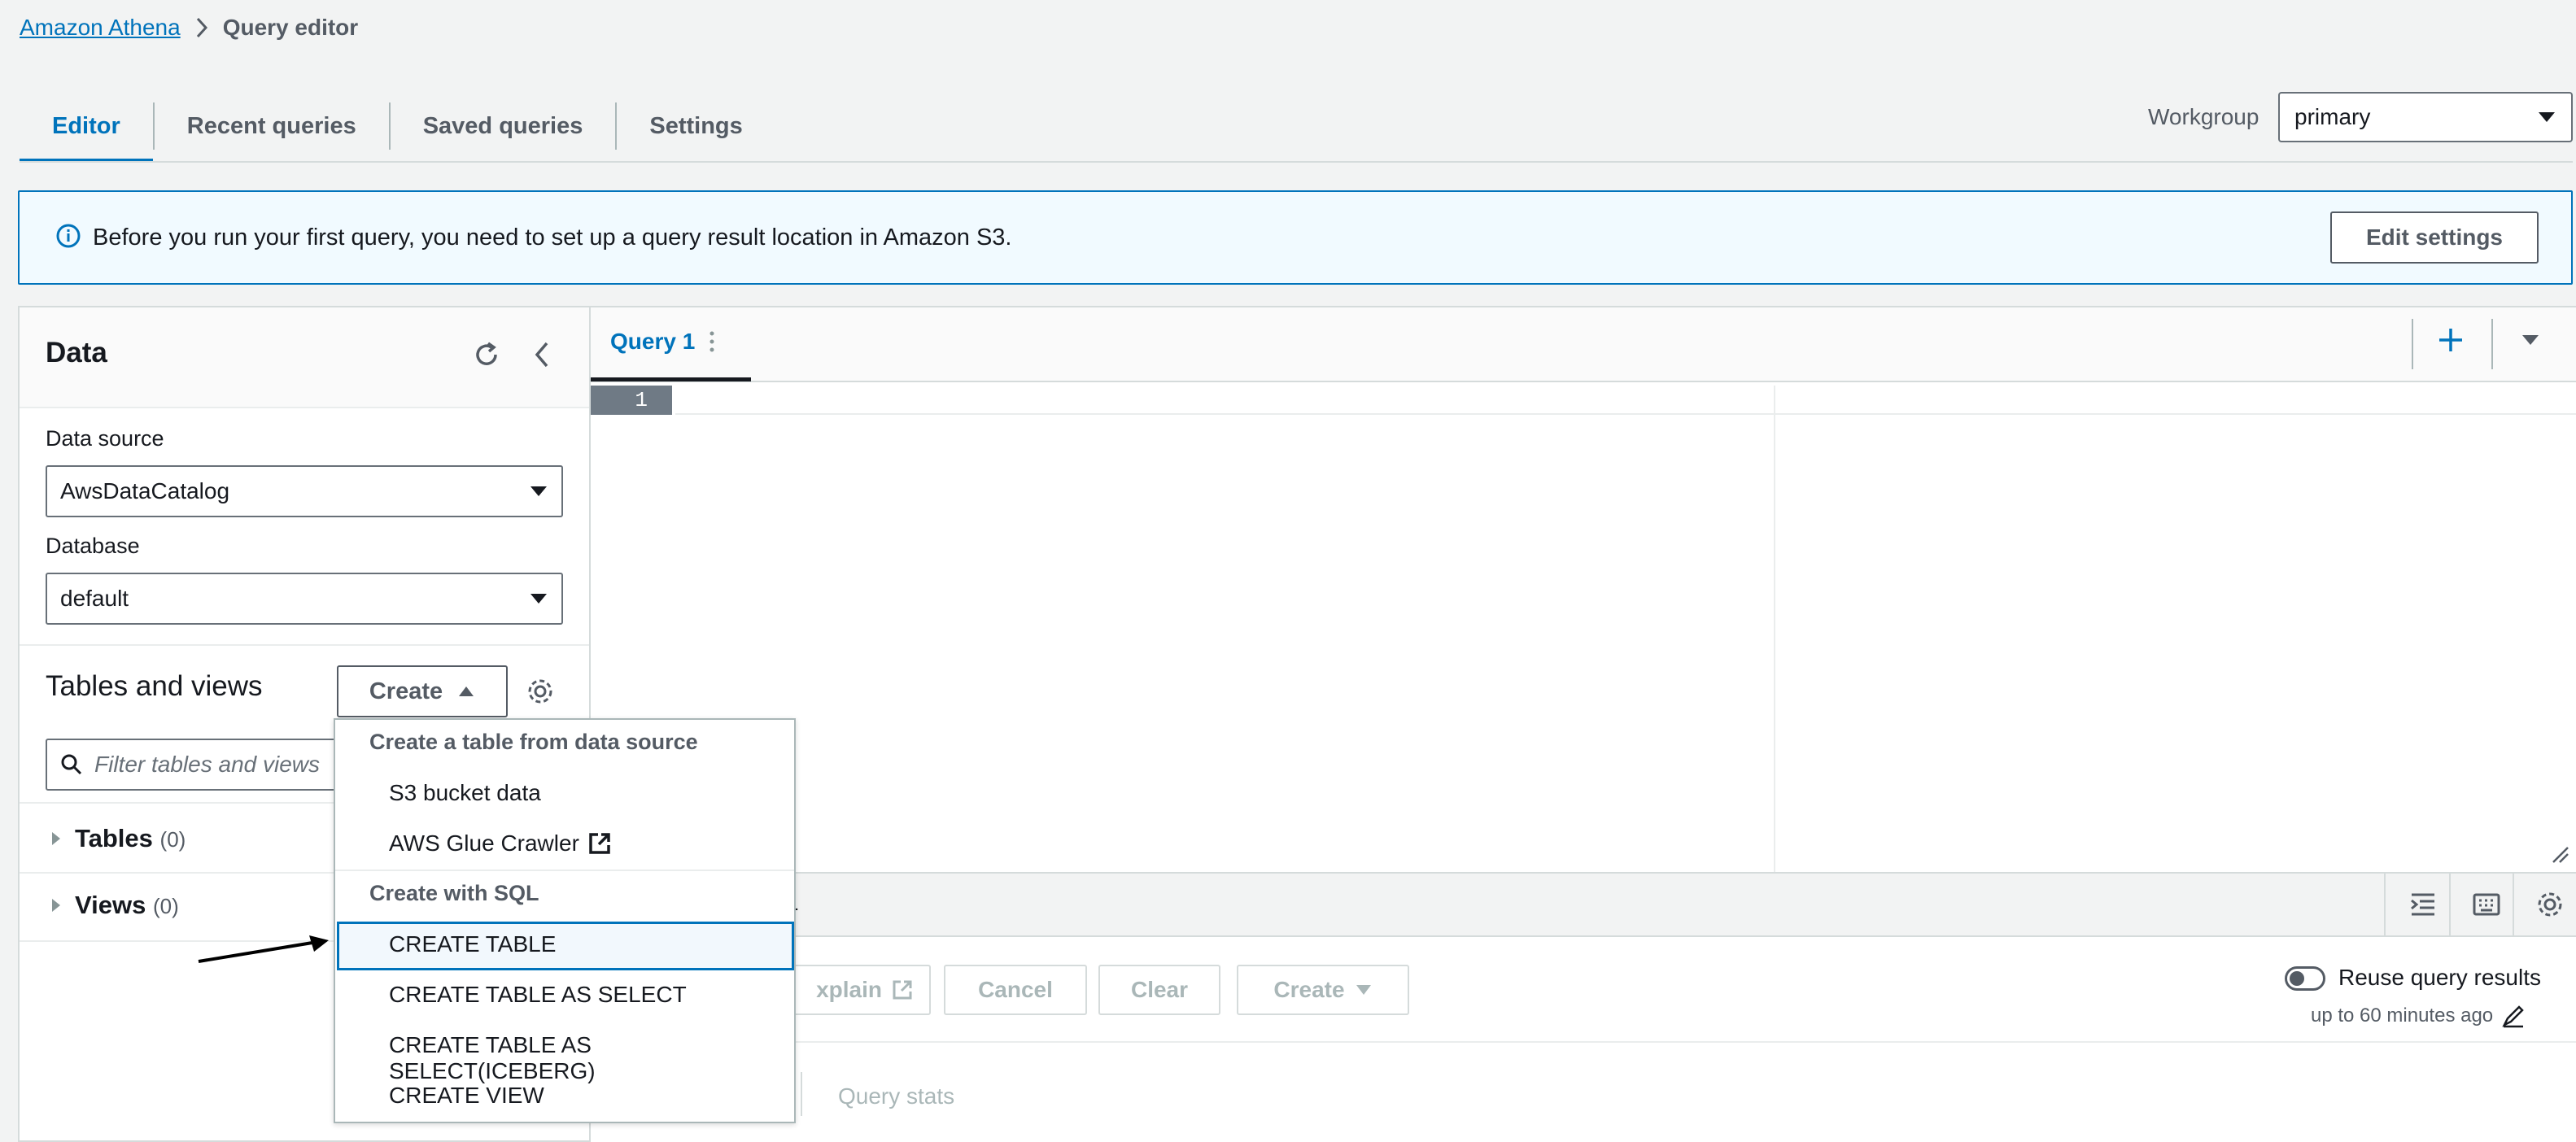  Describe the element at coordinates (486, 354) in the screenshot. I see `refresh-icon` at that location.